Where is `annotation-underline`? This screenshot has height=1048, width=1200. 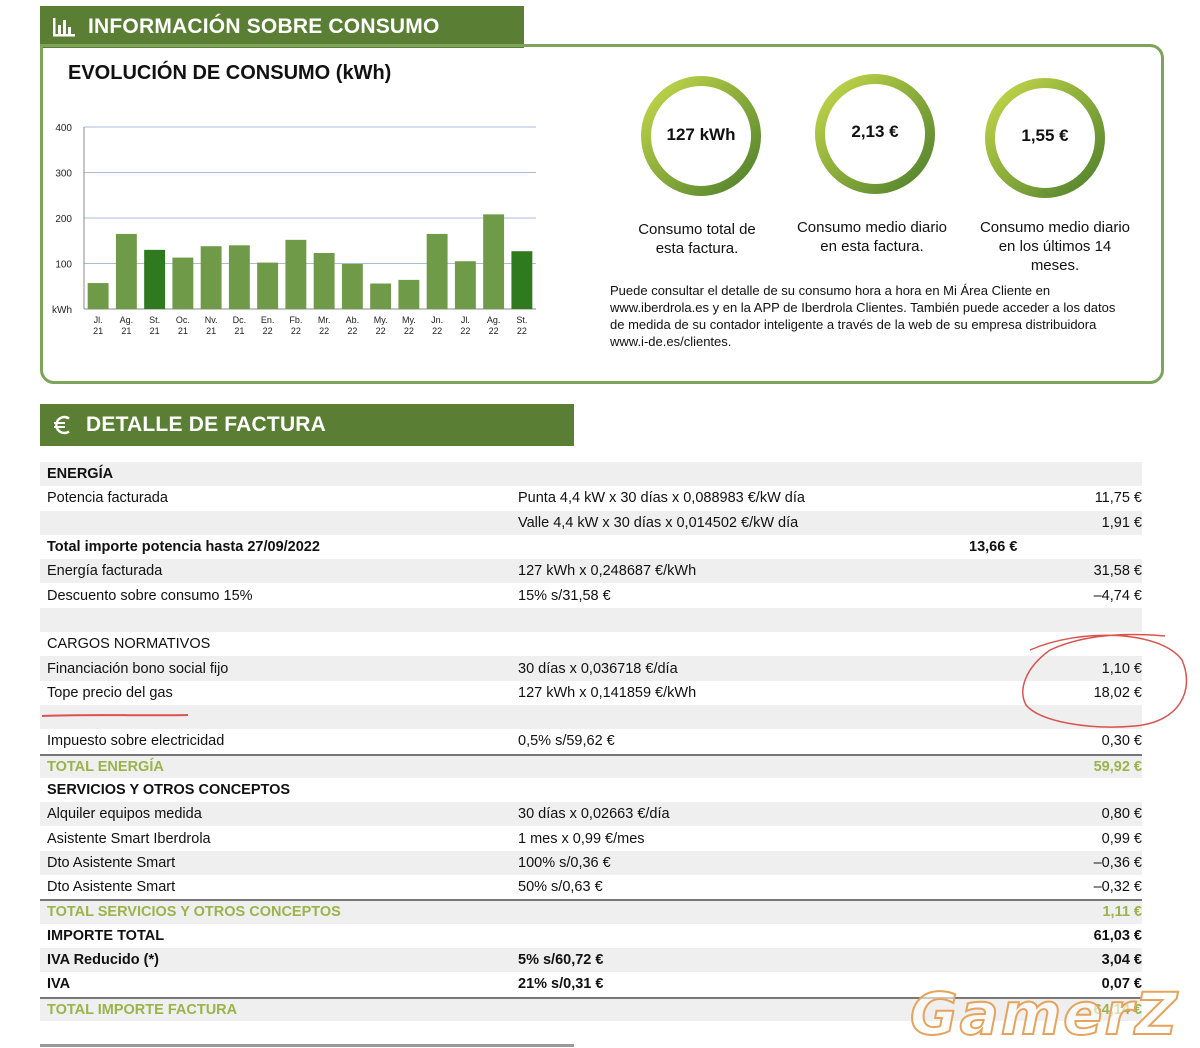 annotation-underline is located at coordinates (115, 715).